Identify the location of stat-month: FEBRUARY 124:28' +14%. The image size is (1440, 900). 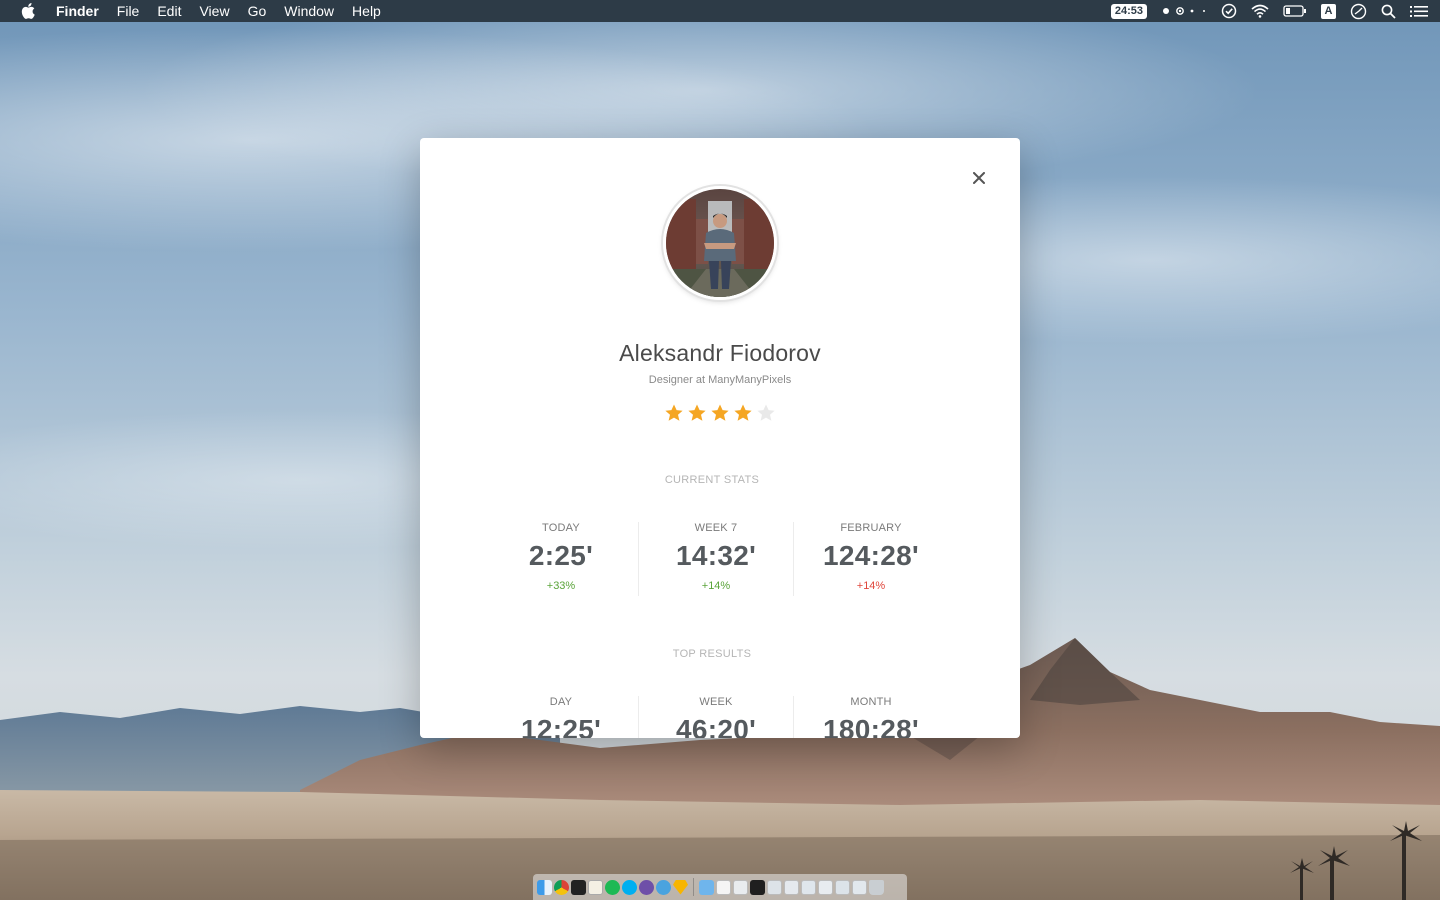
(870, 559).